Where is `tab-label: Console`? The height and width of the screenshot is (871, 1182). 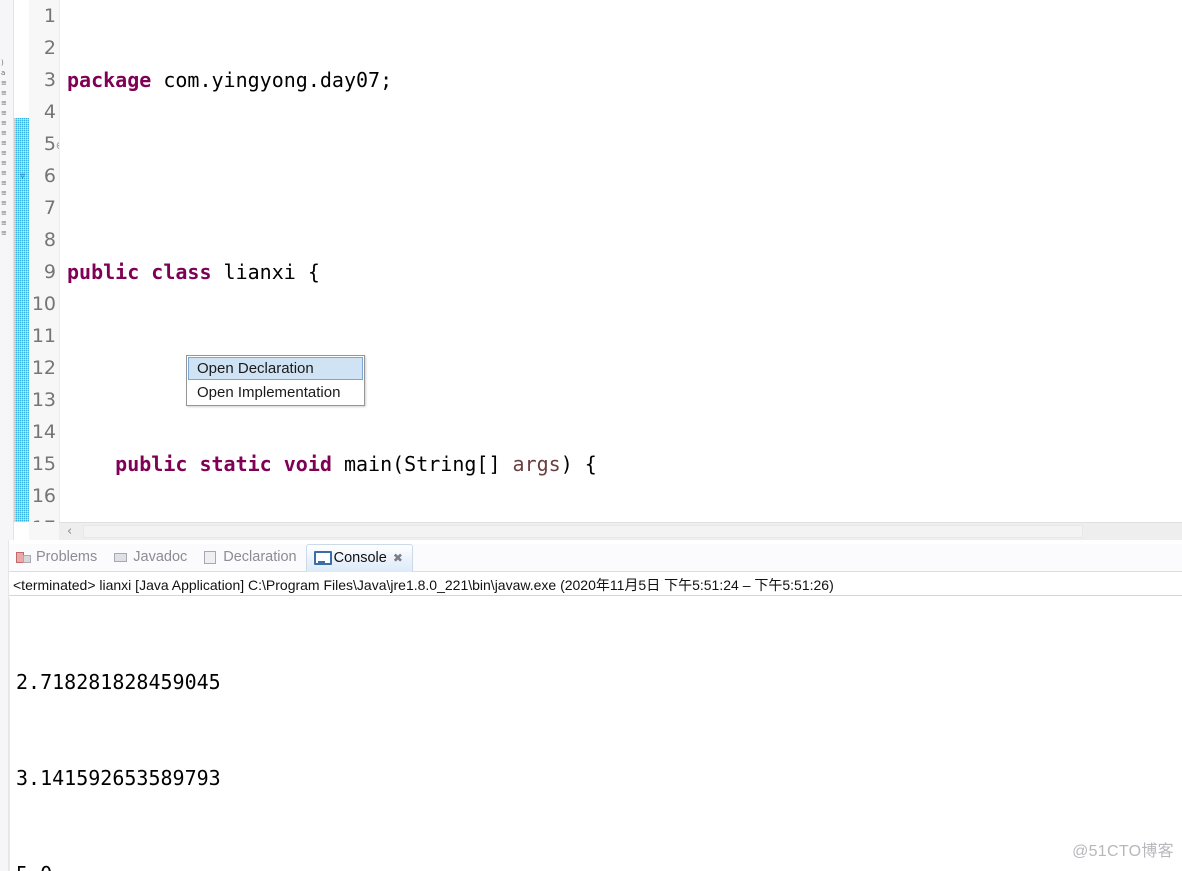
tab-label: Console is located at coordinates (360, 558).